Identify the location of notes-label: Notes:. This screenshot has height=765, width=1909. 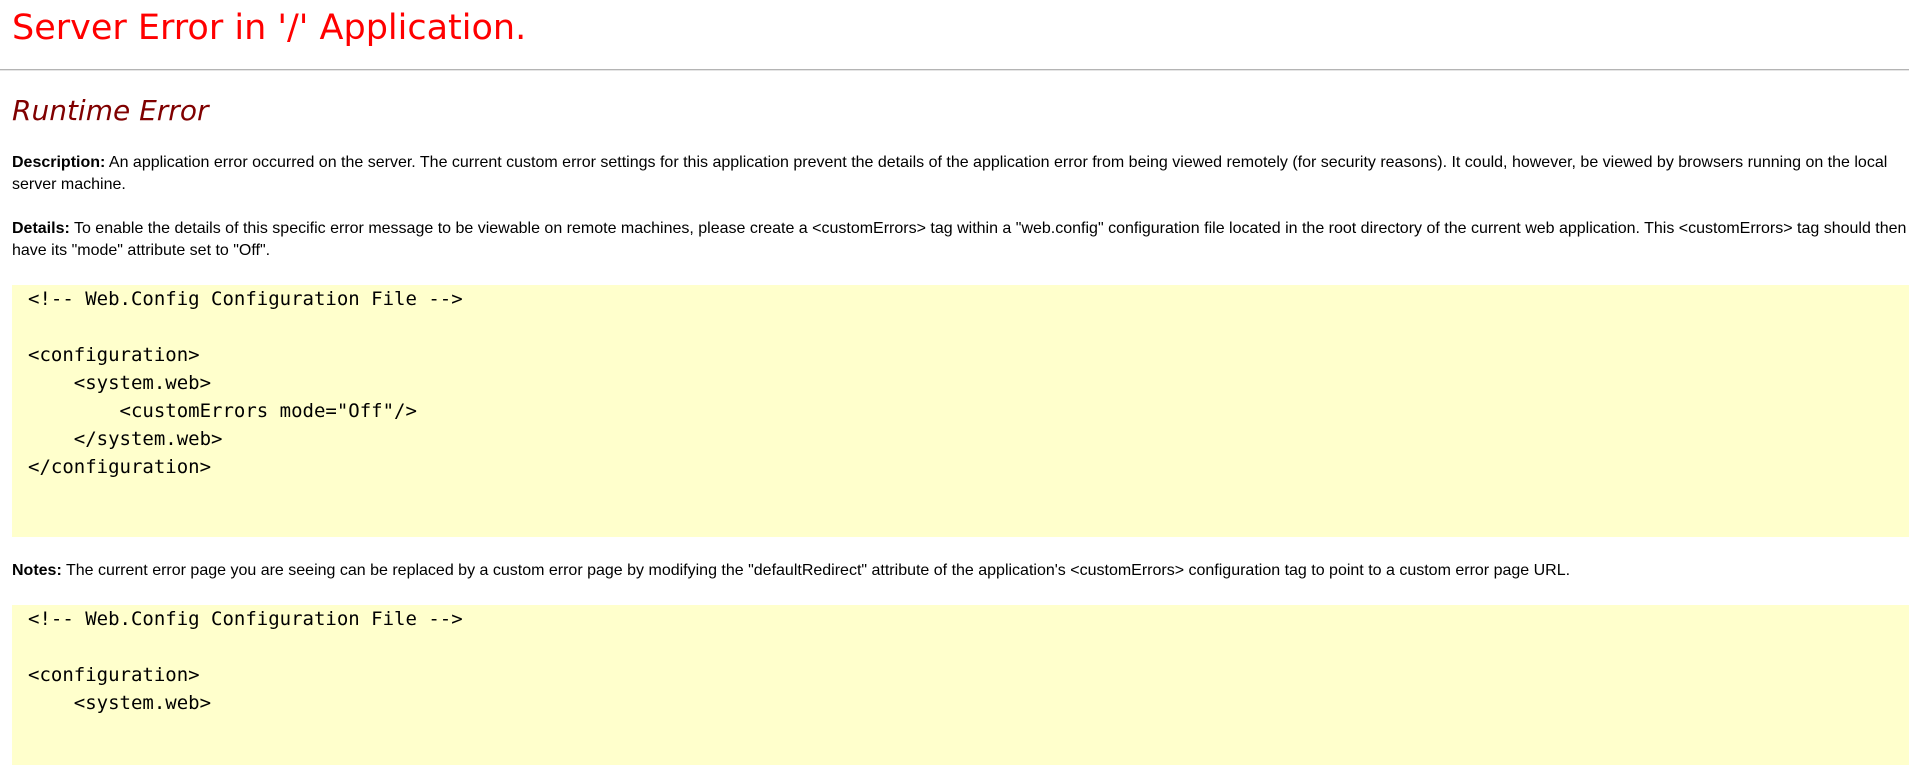
(37, 570).